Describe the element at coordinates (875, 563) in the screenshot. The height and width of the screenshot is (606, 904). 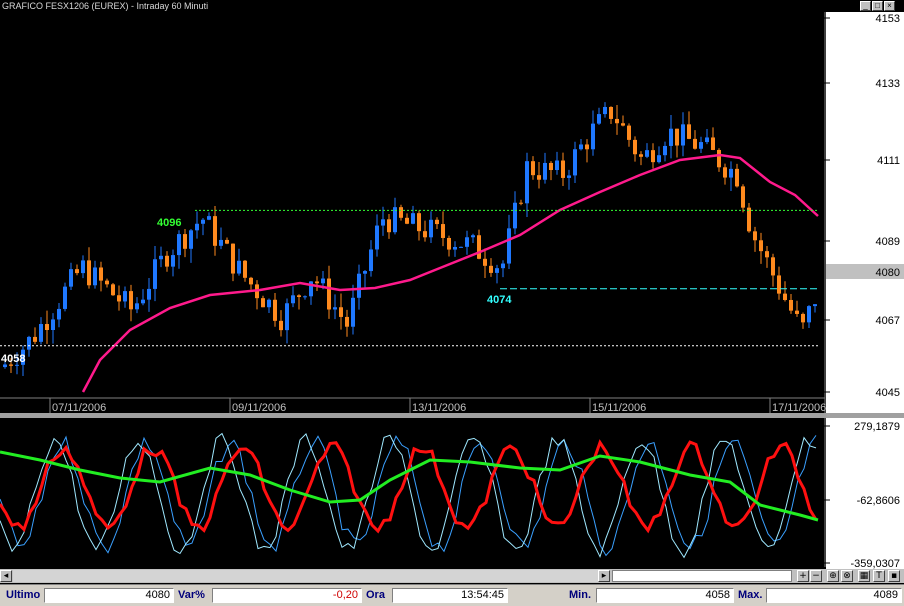
I see `osc-tick-label: -359,0307` at that location.